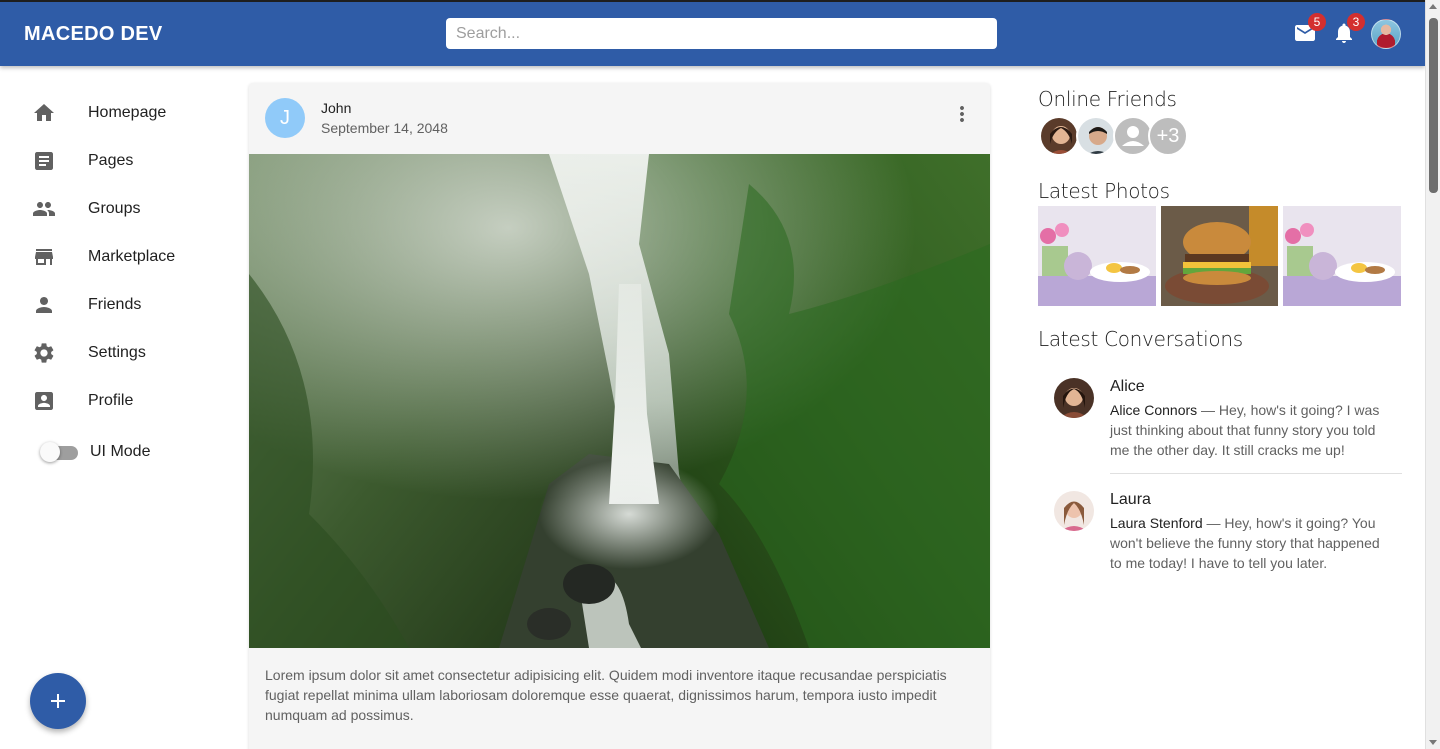 This screenshot has width=1440, height=749. I want to click on app-bar: MACEDO DEV 5 3, so click(712, 34).